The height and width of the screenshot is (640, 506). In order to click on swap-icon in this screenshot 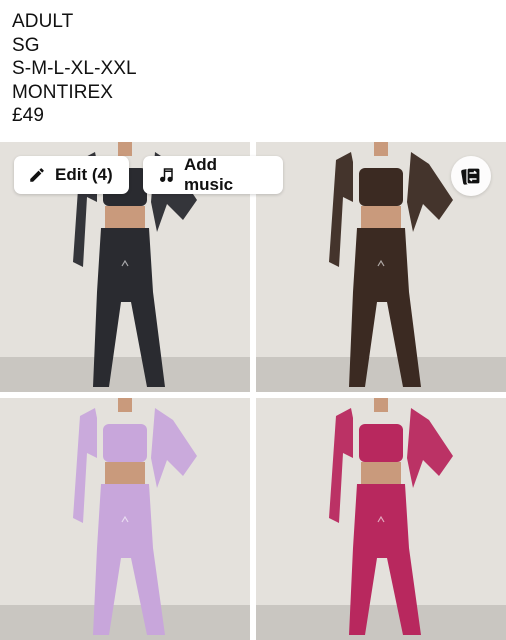, I will do `click(471, 176)`.